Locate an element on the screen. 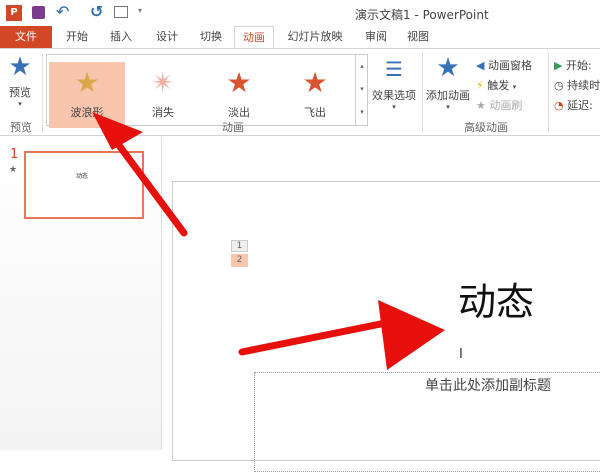 The height and width of the screenshot is (472, 600). arrow-to-title is located at coordinates (341, 335).